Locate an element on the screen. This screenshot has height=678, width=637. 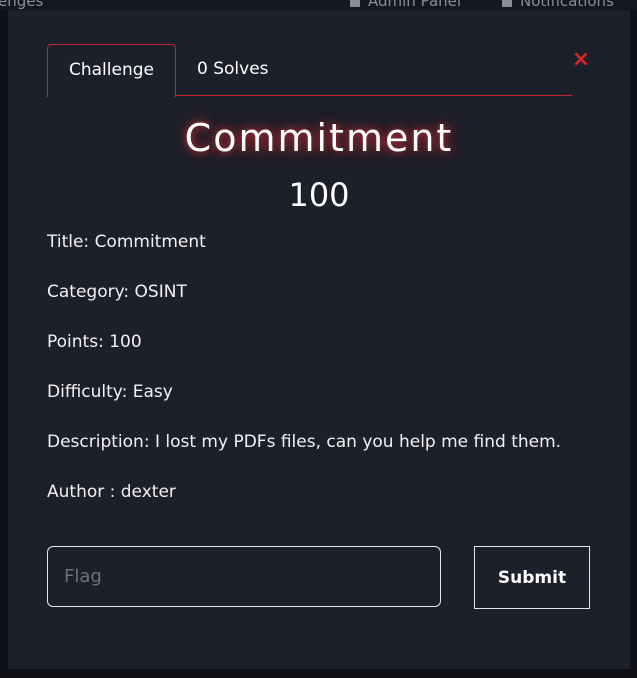
description-line: Category: OSINT is located at coordinates (117, 292).